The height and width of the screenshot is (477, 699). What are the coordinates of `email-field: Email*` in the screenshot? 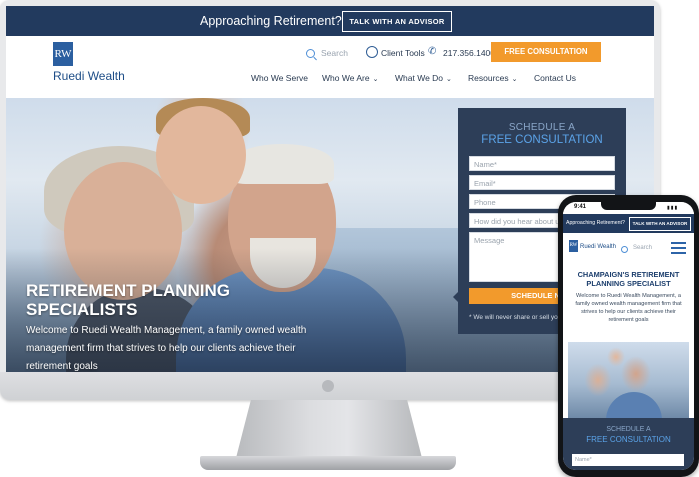 It's located at (542, 182).